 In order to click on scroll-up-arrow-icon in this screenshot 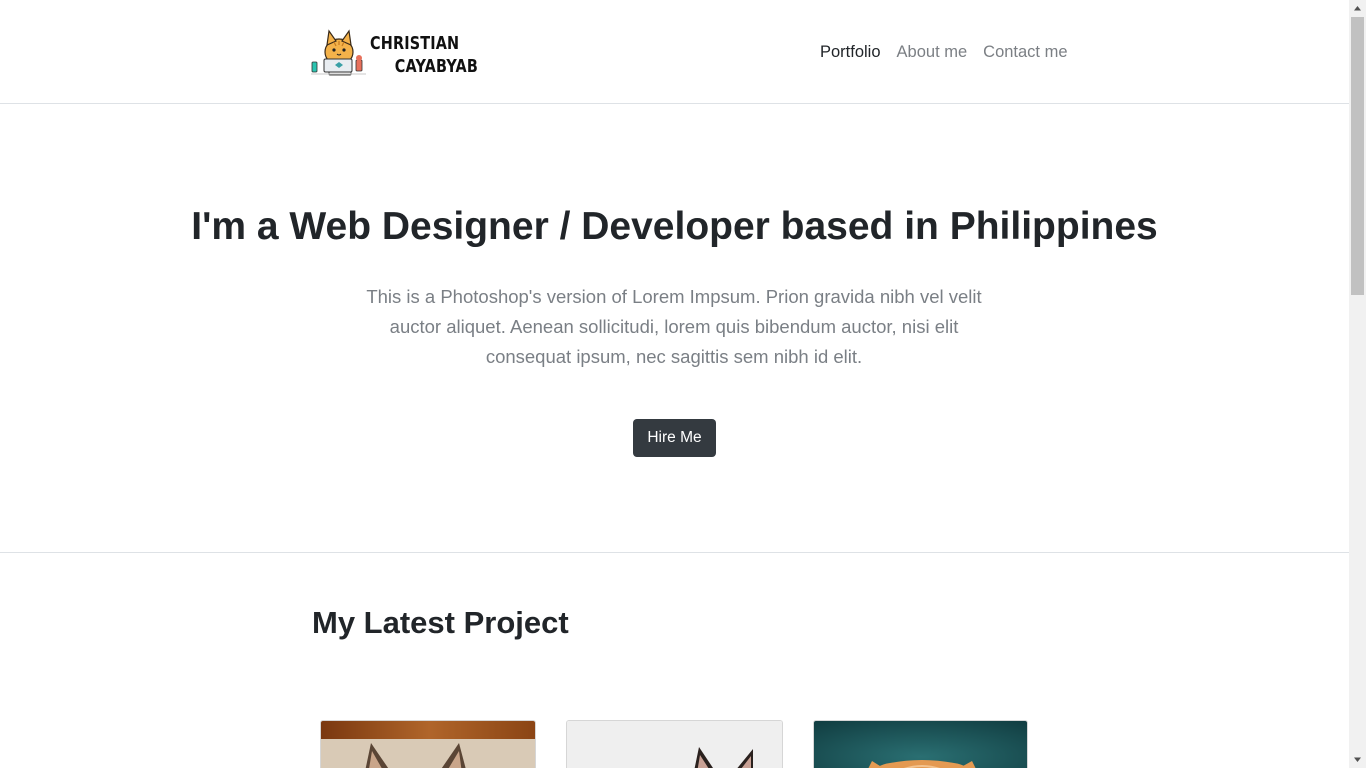, I will do `click(1357, 8)`.